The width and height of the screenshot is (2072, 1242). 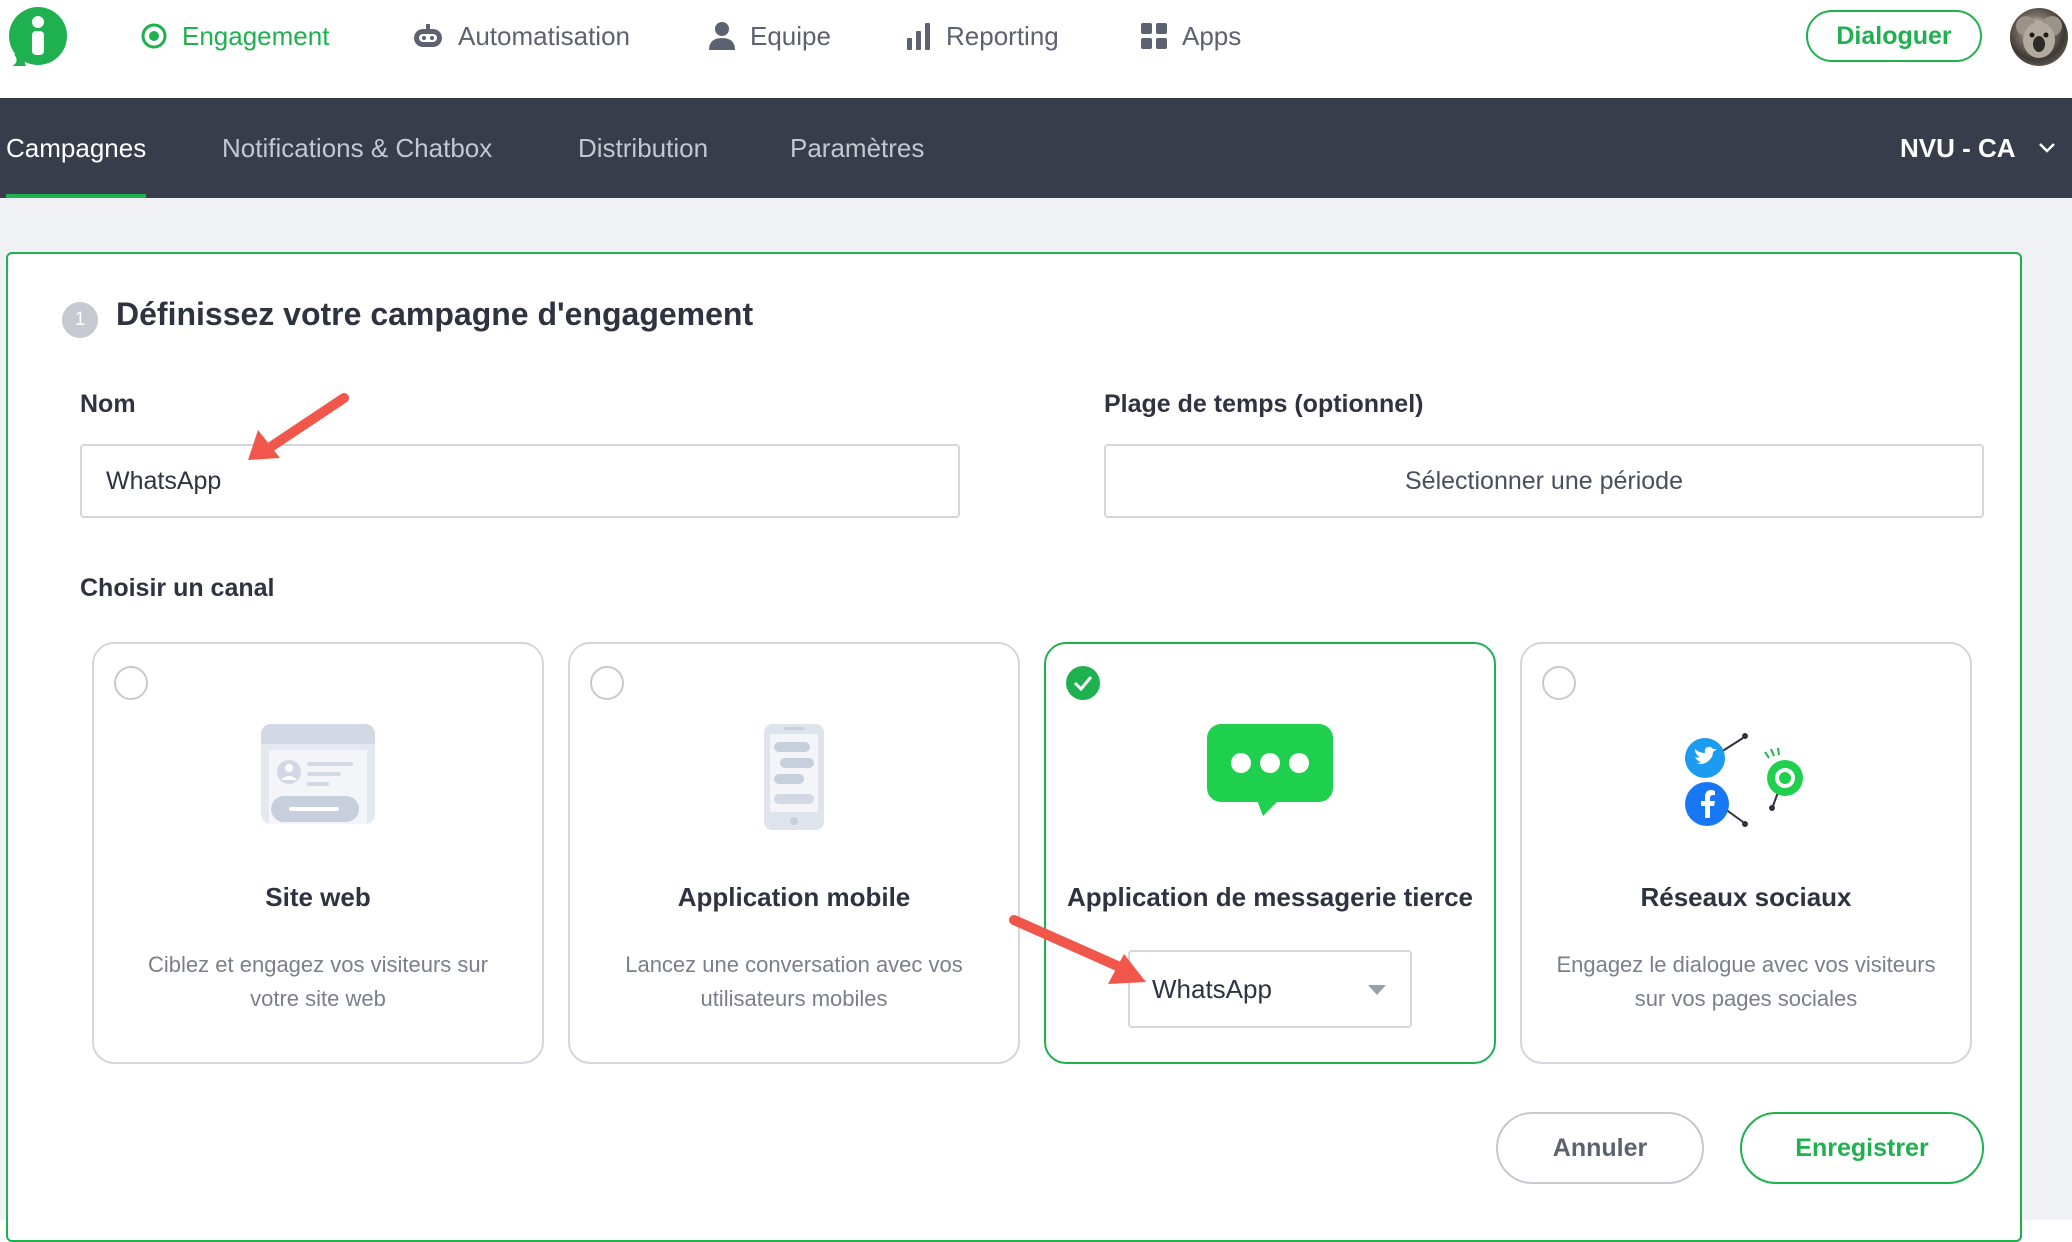 What do you see at coordinates (1212, 988) in the screenshot?
I see `select-value: WhatsApp` at bounding box center [1212, 988].